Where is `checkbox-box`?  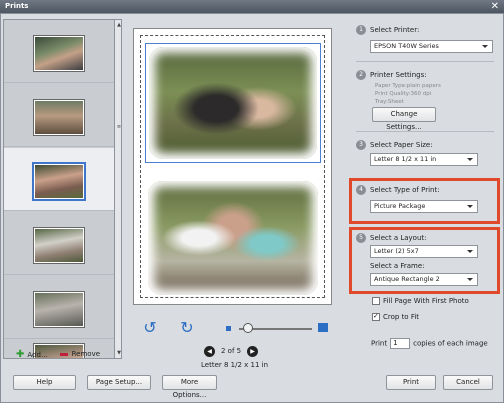
checkbox-box is located at coordinates (376, 301).